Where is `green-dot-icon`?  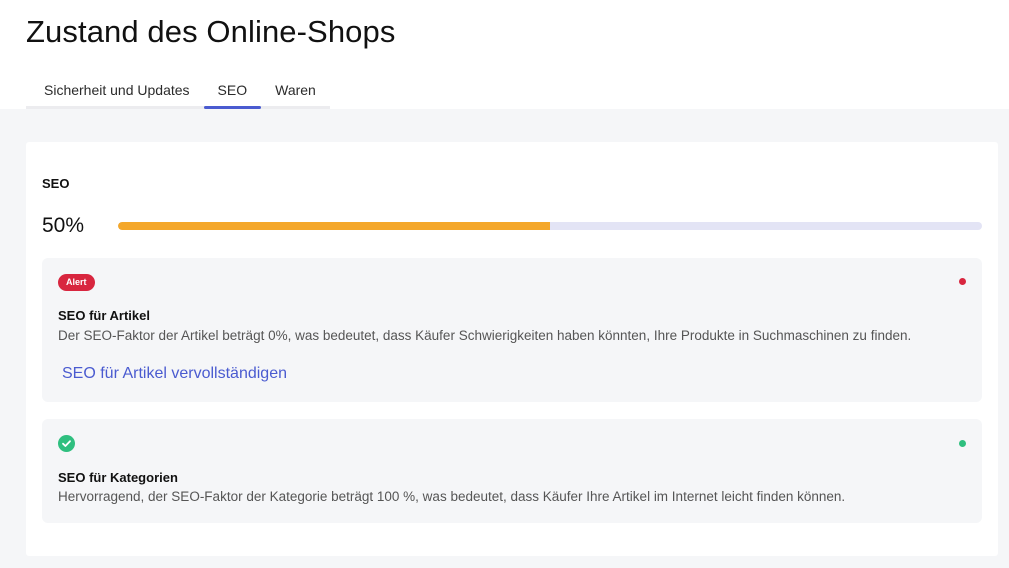 green-dot-icon is located at coordinates (962, 443).